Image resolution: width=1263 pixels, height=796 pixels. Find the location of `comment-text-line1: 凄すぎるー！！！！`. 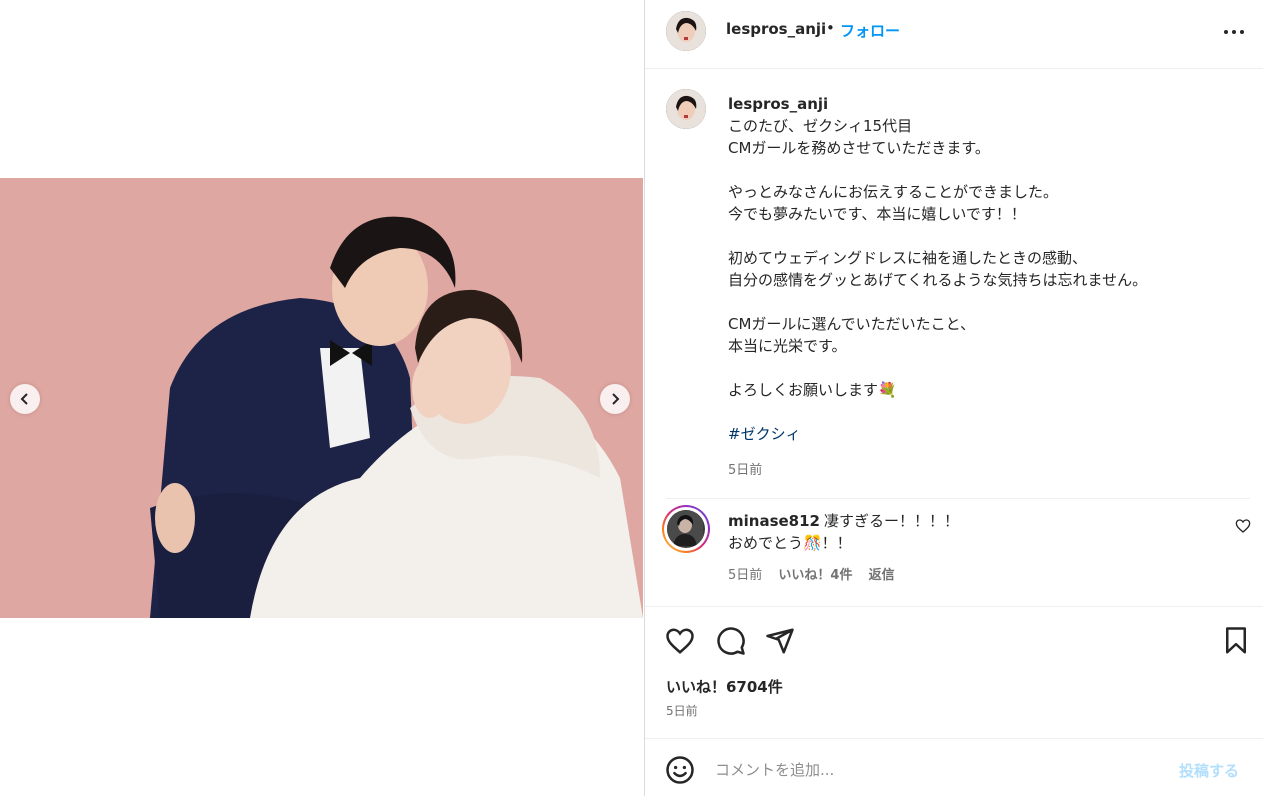

comment-text-line1: 凄すぎるー！！！！ is located at coordinates (892, 521).